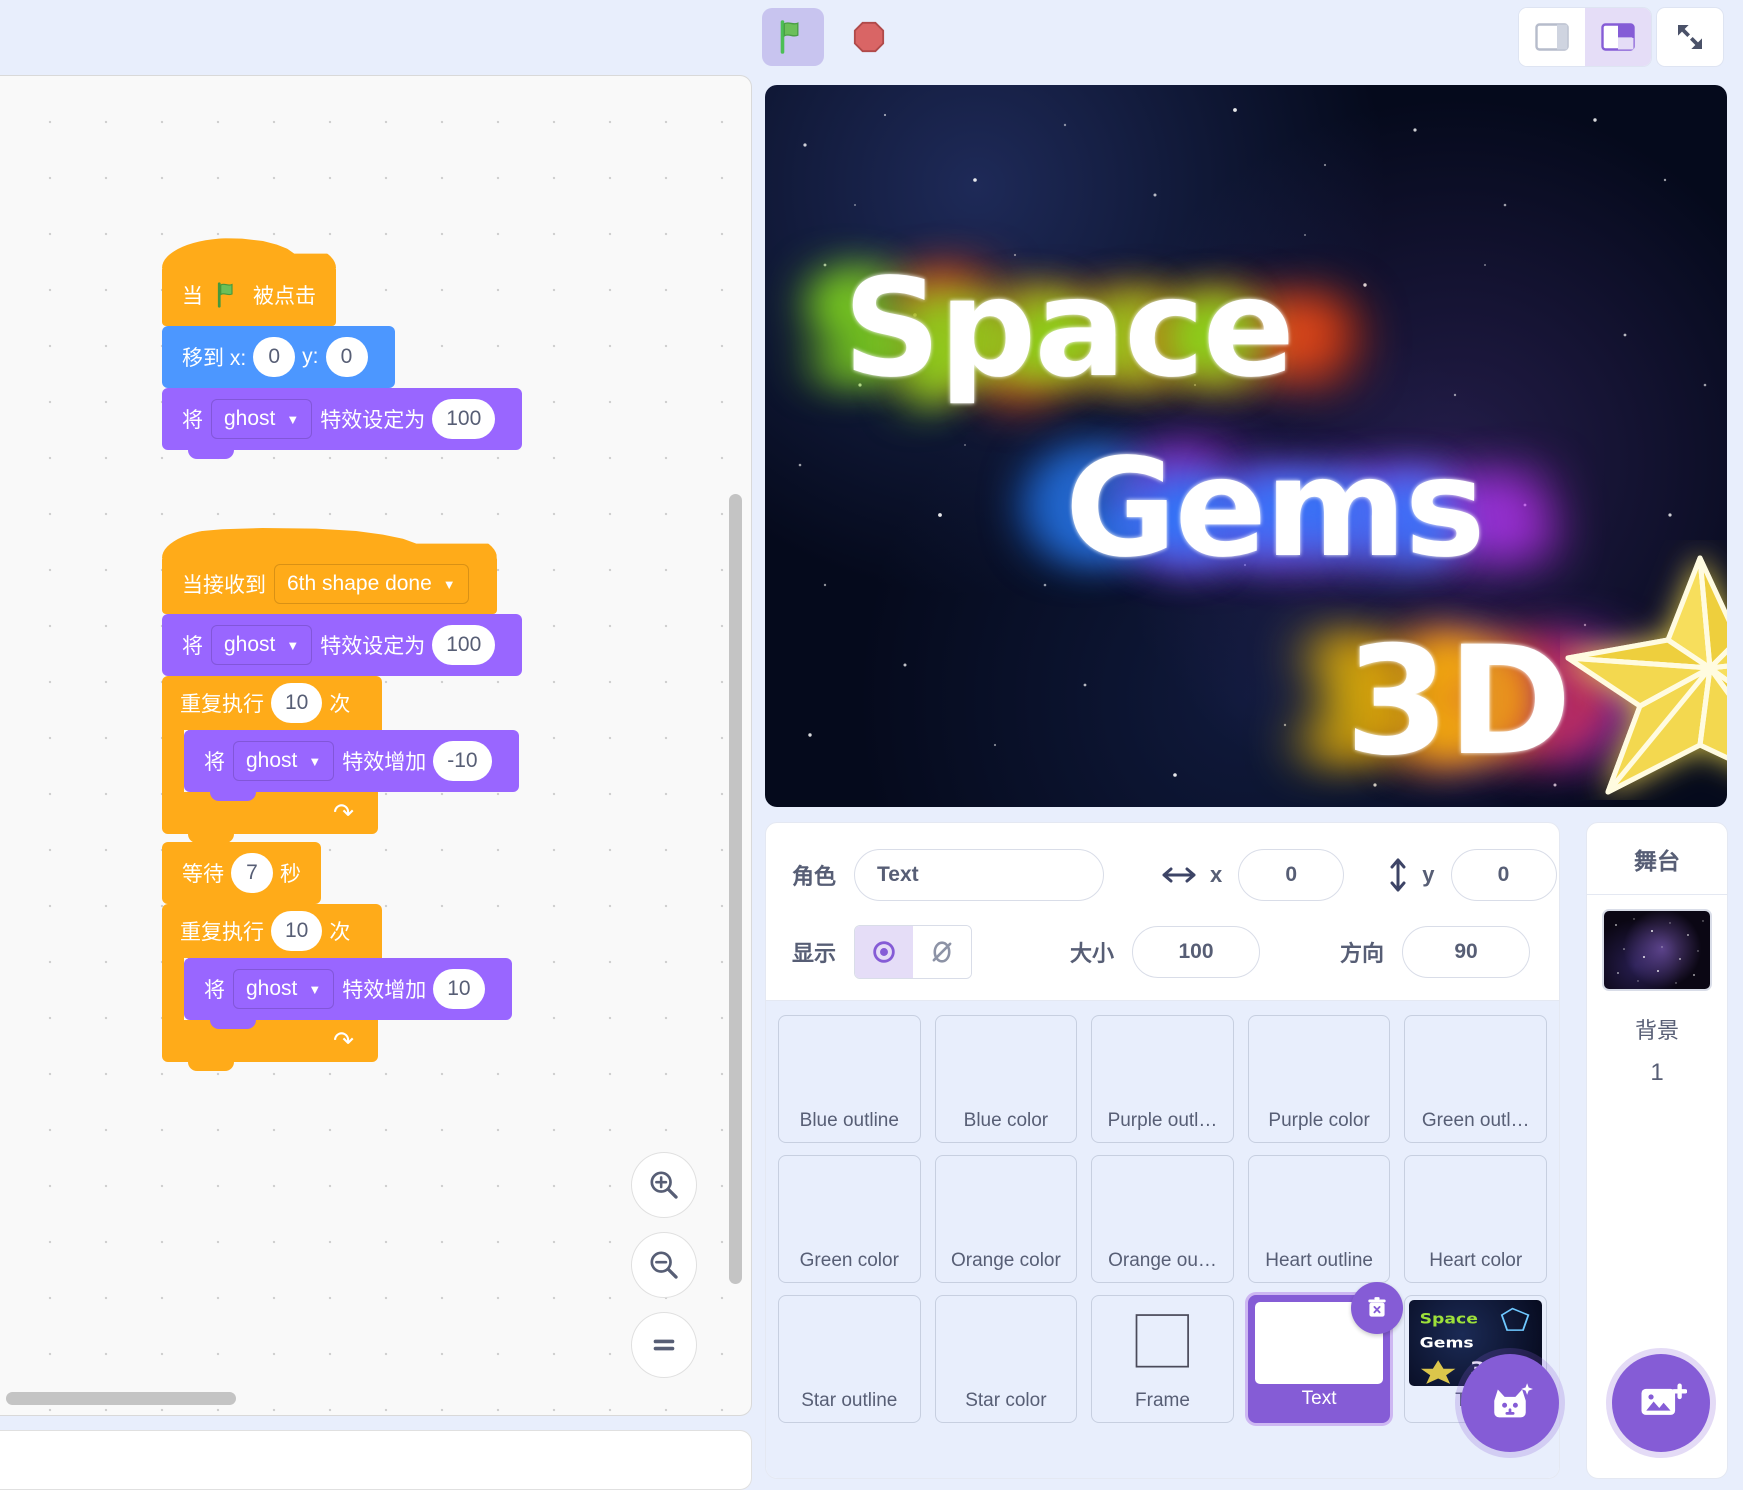 The width and height of the screenshot is (1743, 1490). Describe the element at coordinates (270, 1045) in the screenshot. I see `repeat-footer-2: ↶` at that location.